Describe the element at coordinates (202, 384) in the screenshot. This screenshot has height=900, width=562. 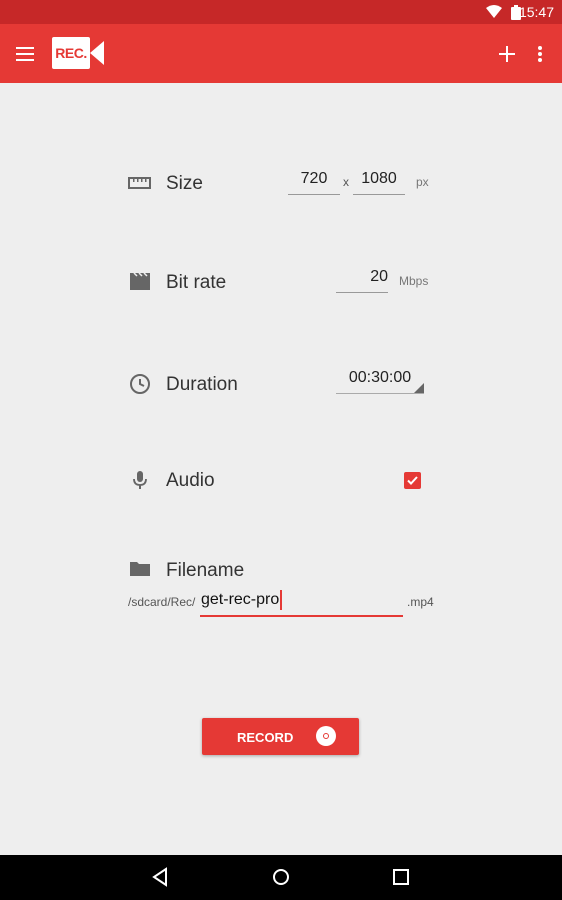
I see `duration-label: Duration` at that location.